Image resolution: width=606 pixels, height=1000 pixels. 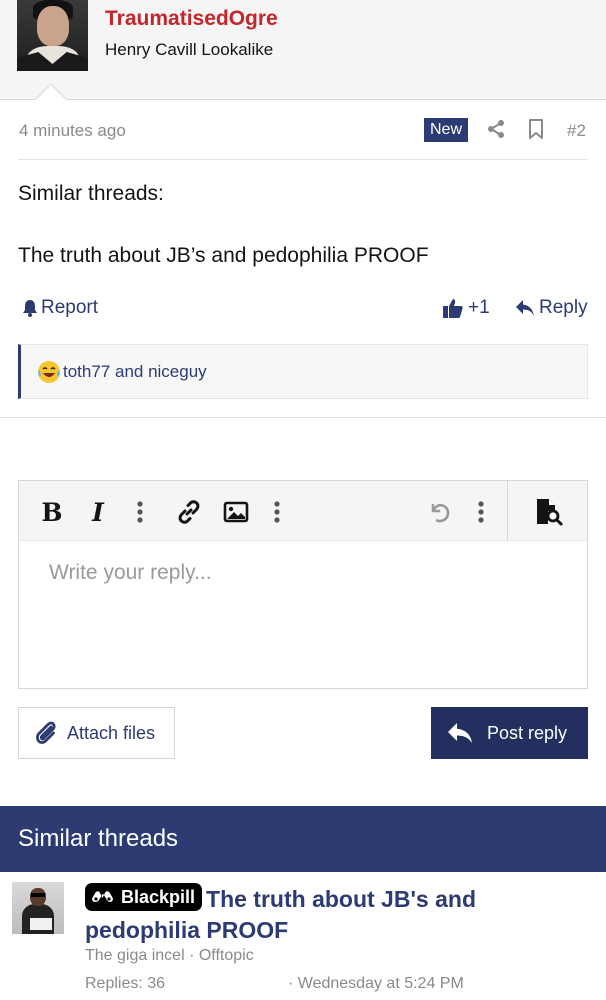 I want to click on link-icon, so click(x=189, y=512).